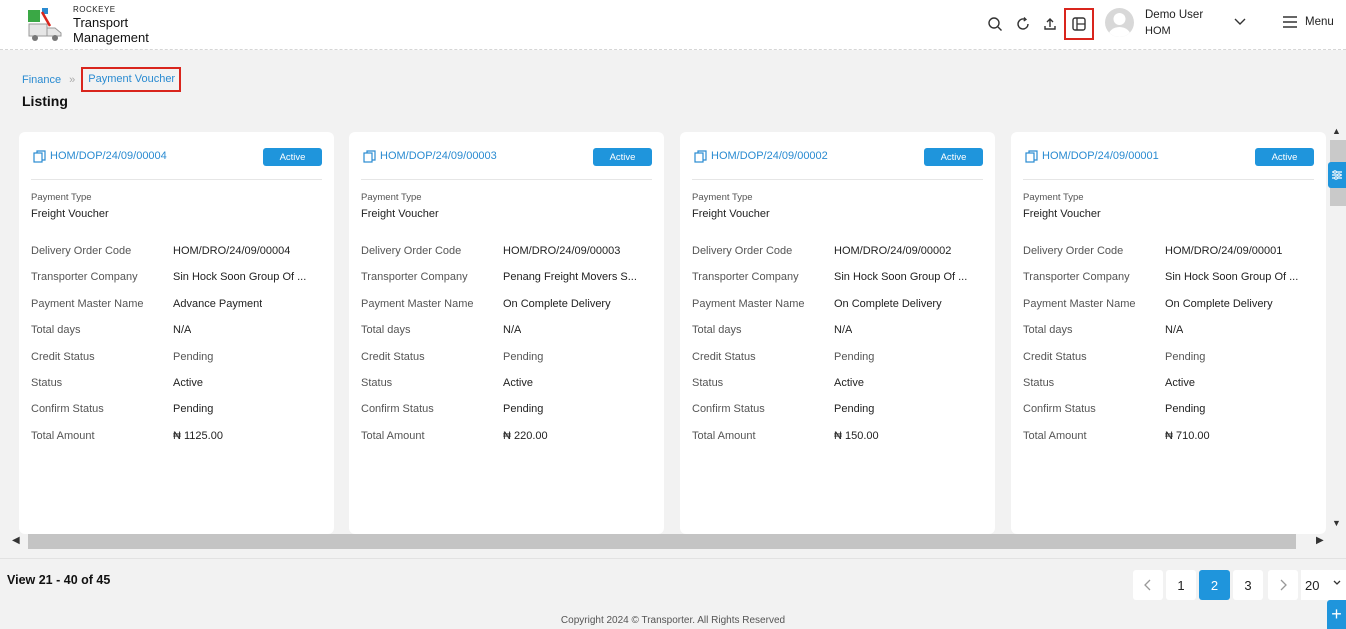 This screenshot has height=629, width=1346. What do you see at coordinates (1023, 24) in the screenshot?
I see `refresh-icon` at bounding box center [1023, 24].